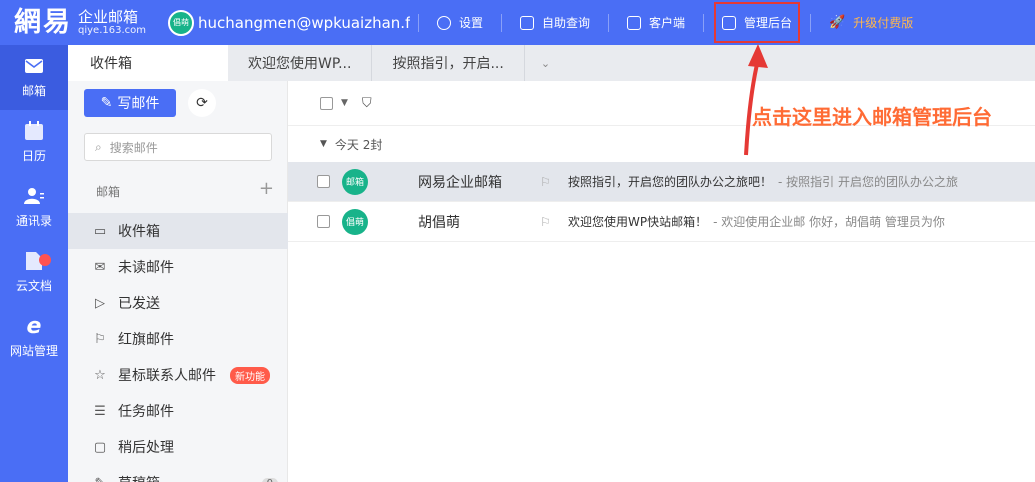 The height and width of the screenshot is (482, 1035). What do you see at coordinates (100, 479) in the screenshot?
I see `draft-icon: ✎` at bounding box center [100, 479].